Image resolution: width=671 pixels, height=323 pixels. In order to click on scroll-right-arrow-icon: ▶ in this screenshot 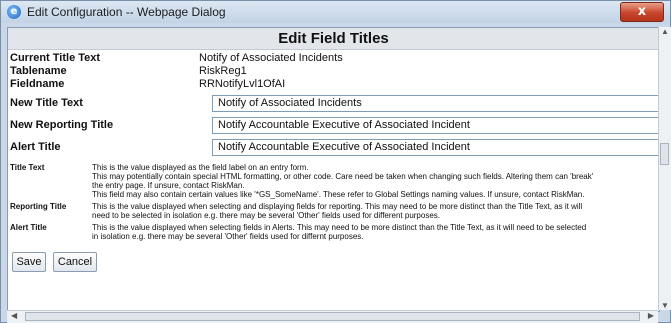, I will do `click(651, 315)`.